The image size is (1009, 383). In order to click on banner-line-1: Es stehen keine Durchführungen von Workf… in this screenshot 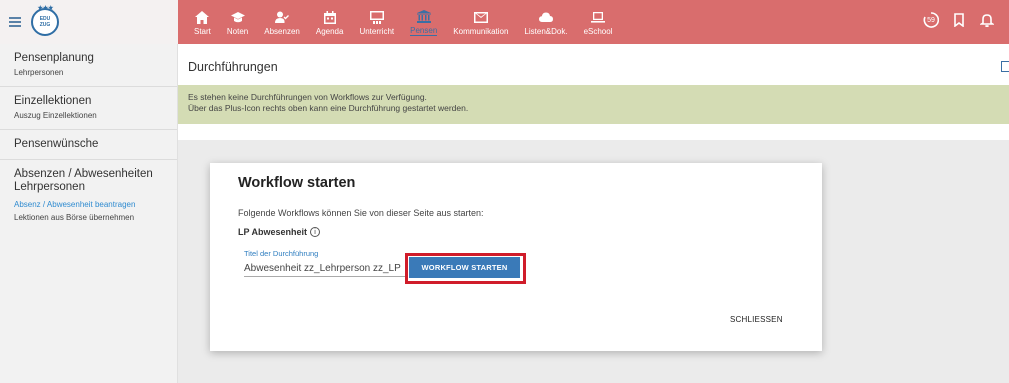, I will do `click(307, 97)`.